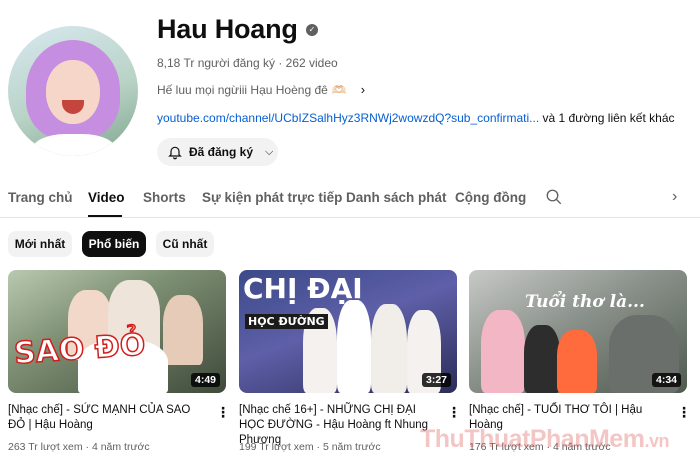  Describe the element at coordinates (164, 197) in the screenshot. I see `tab-shorts: Shorts` at that location.